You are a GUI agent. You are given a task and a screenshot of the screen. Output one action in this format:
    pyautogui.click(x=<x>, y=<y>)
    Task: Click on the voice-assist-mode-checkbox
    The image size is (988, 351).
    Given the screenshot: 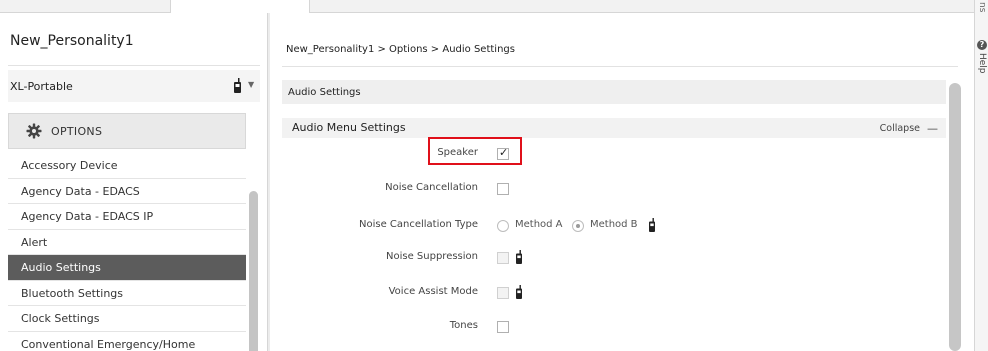 What is the action you would take?
    pyautogui.click(x=503, y=293)
    